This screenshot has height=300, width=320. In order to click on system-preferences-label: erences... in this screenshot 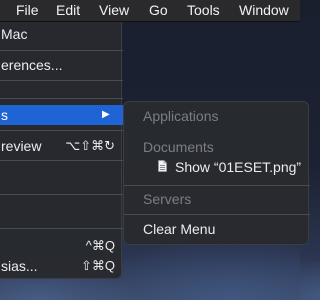, I will do `click(32, 65)`.